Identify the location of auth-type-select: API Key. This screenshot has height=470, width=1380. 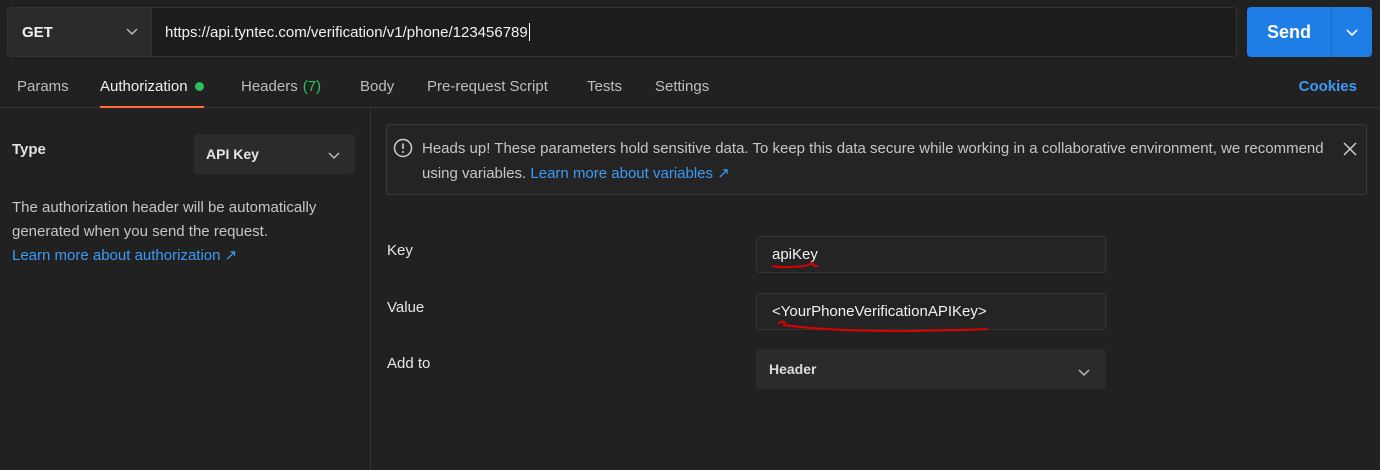
(274, 154).